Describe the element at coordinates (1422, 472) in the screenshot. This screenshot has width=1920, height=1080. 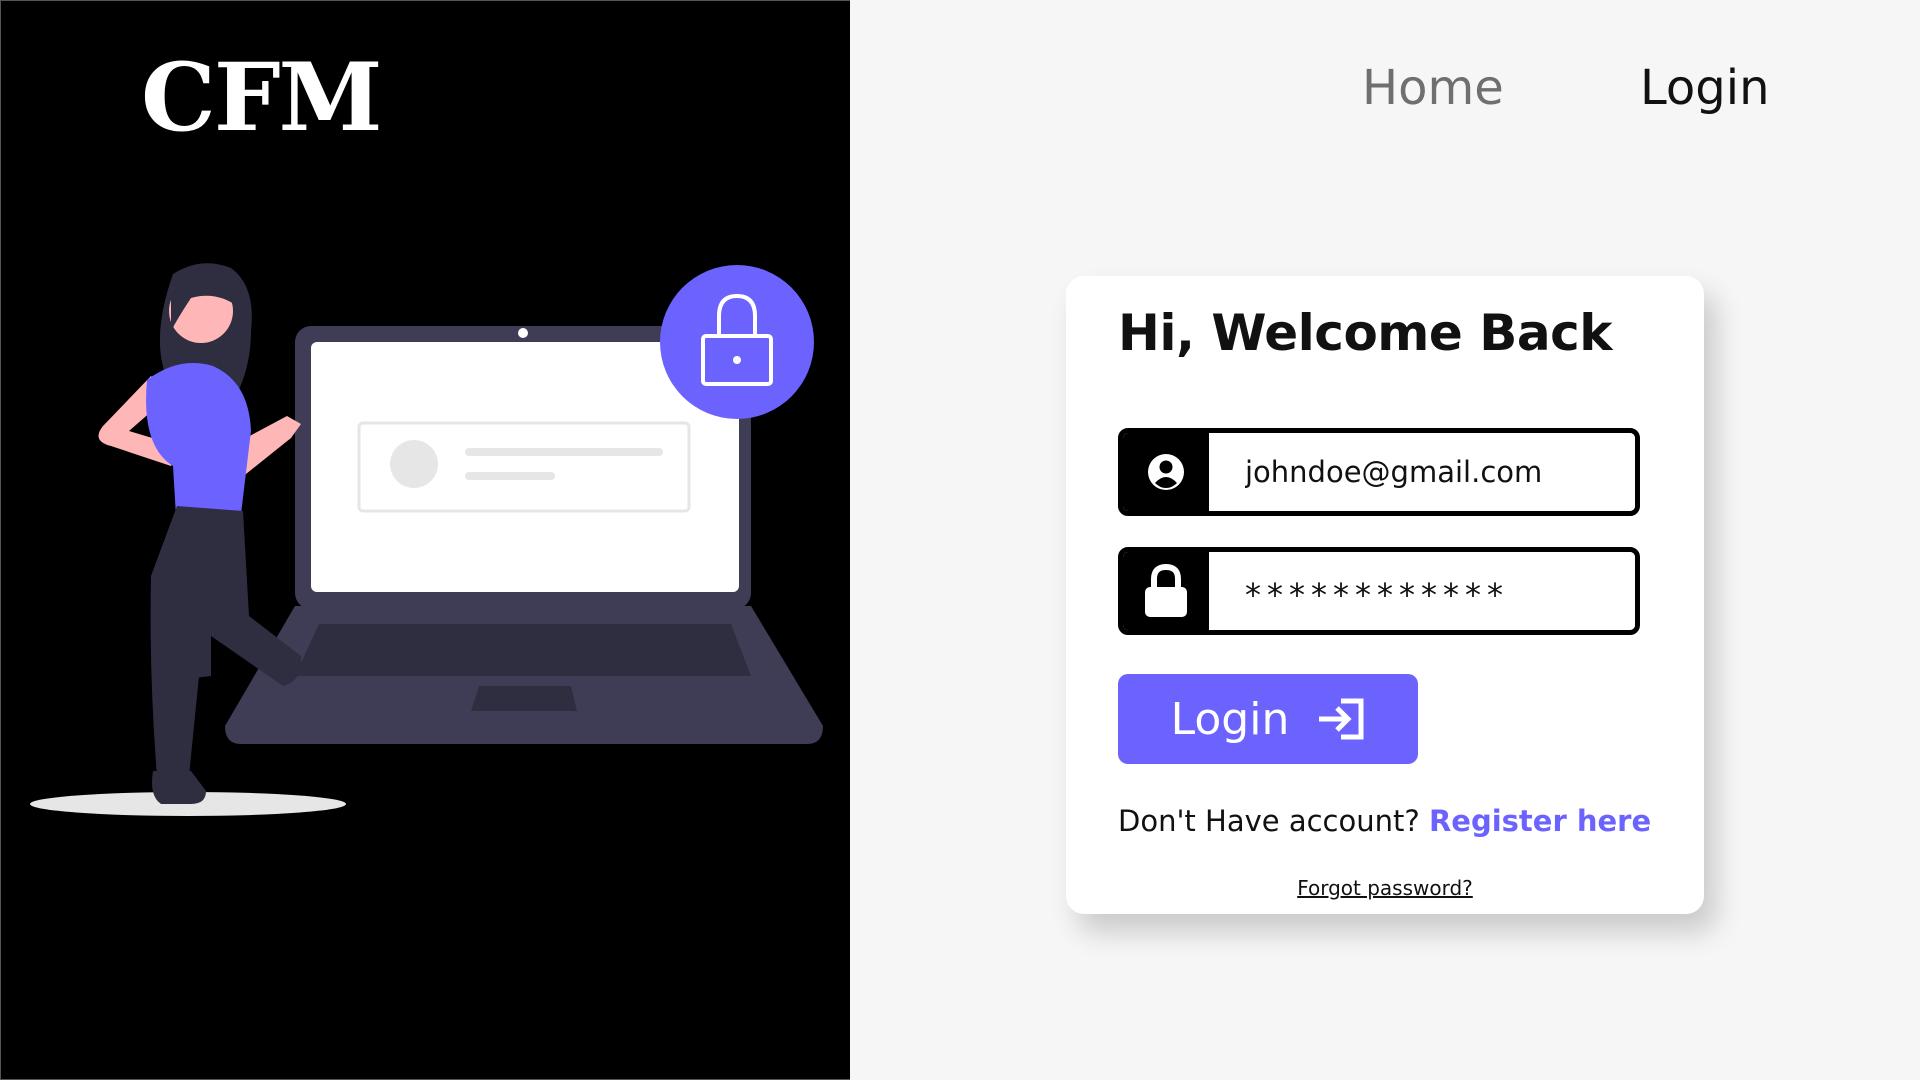
I see `email-input` at that location.